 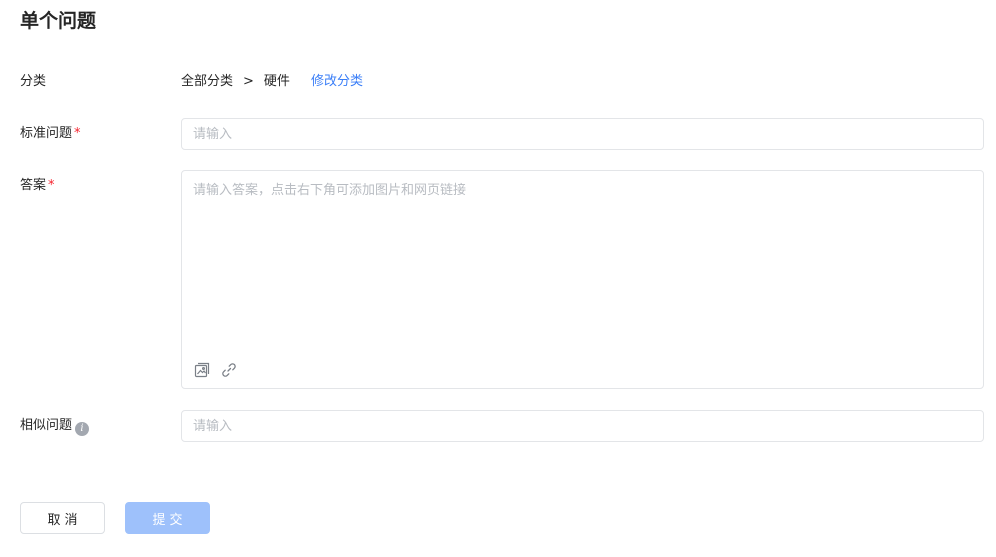 I want to click on category-breadcrumb: 全部分类 > 硬件 修改分类, so click(x=272, y=82).